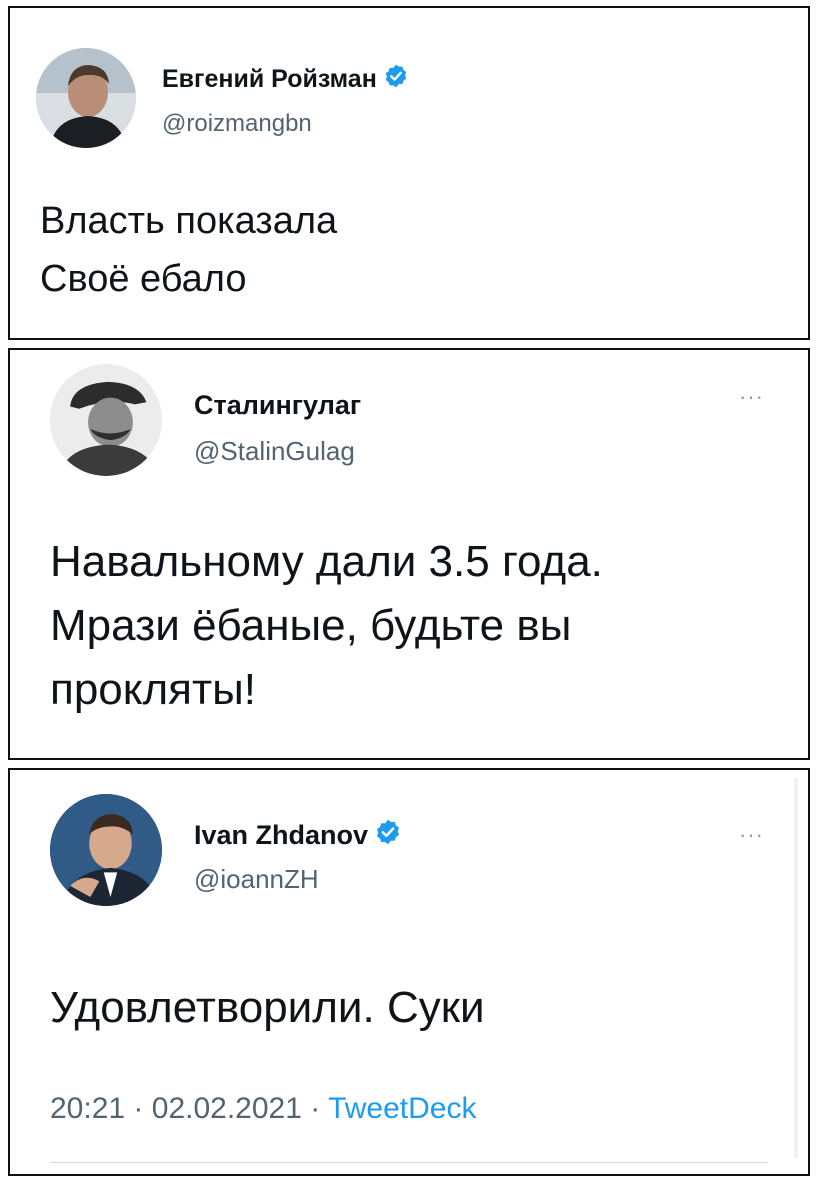  I want to click on display-name: Сталингулаг, so click(277, 405).